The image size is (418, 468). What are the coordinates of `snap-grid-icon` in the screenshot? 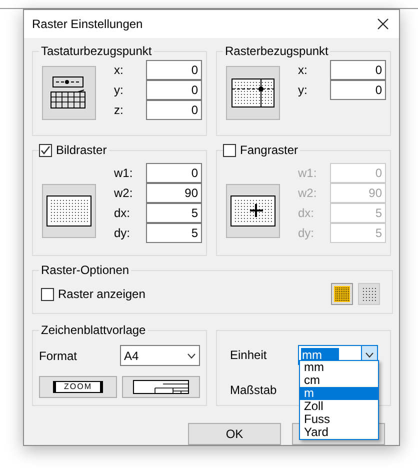 It's located at (253, 211).